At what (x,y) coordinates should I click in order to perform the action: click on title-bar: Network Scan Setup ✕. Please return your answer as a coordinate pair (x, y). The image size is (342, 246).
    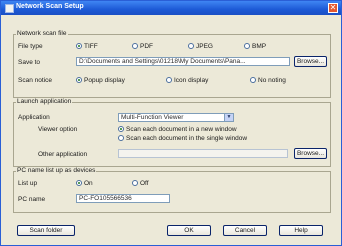
    Looking at the image, I should click on (171, 8).